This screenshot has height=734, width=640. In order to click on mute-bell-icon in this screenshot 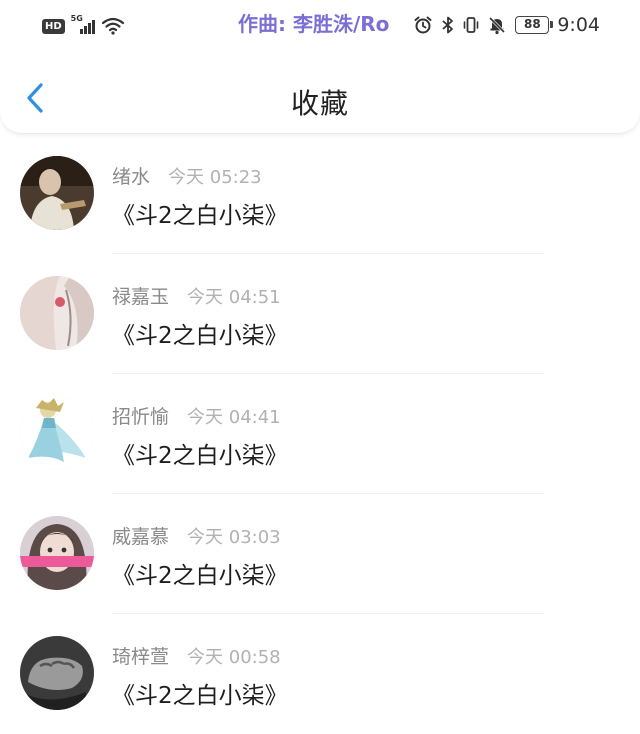, I will do `click(497, 25)`.